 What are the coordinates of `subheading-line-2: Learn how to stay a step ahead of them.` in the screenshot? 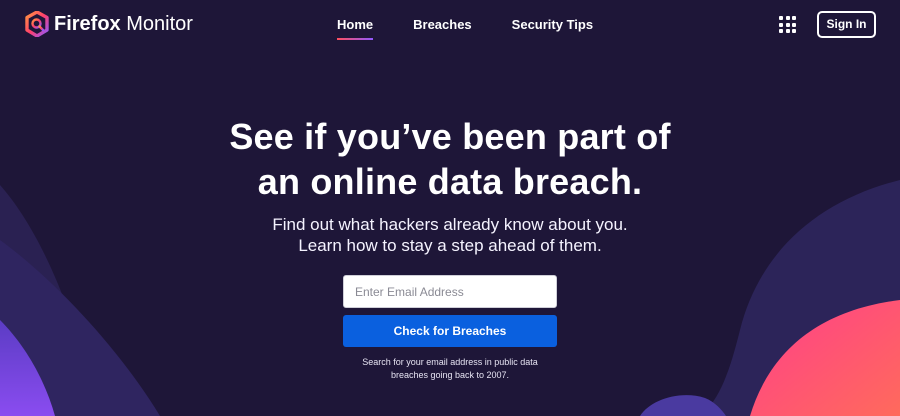 It's located at (450, 245).